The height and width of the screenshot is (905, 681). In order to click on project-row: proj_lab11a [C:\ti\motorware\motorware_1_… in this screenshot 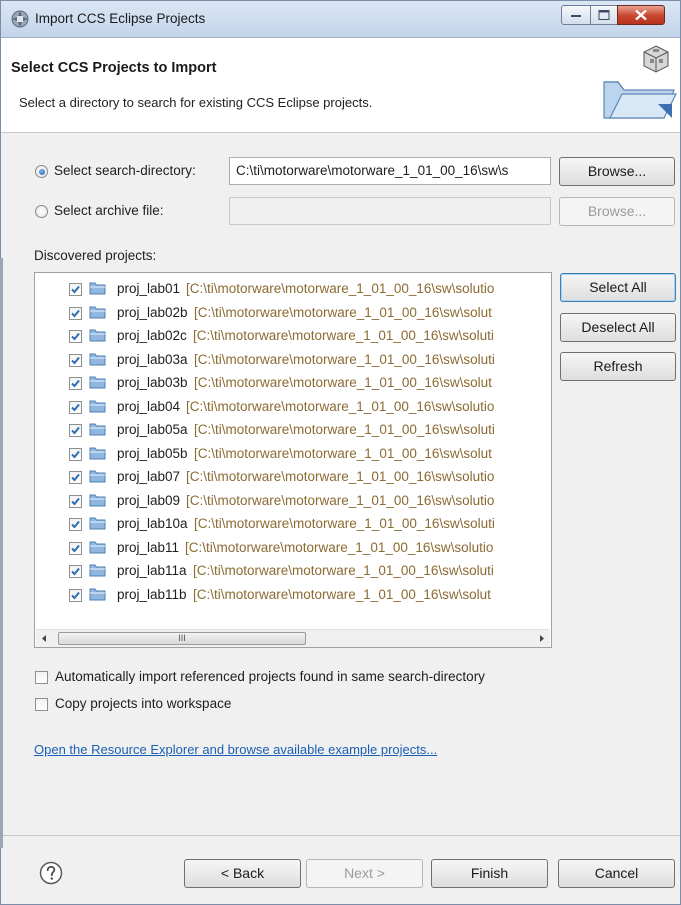, I will do `click(293, 571)`.